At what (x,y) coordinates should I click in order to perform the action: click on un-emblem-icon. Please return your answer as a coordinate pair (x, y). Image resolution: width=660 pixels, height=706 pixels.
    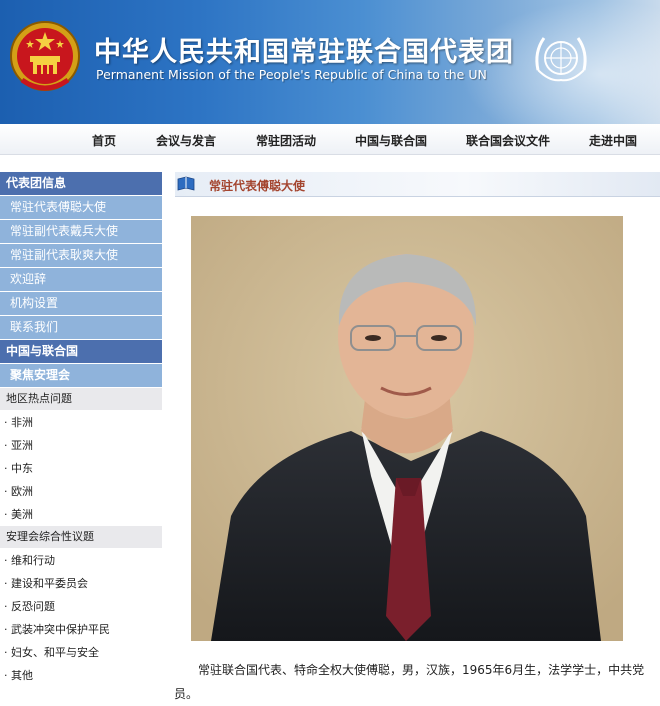
    Looking at the image, I should click on (561, 59).